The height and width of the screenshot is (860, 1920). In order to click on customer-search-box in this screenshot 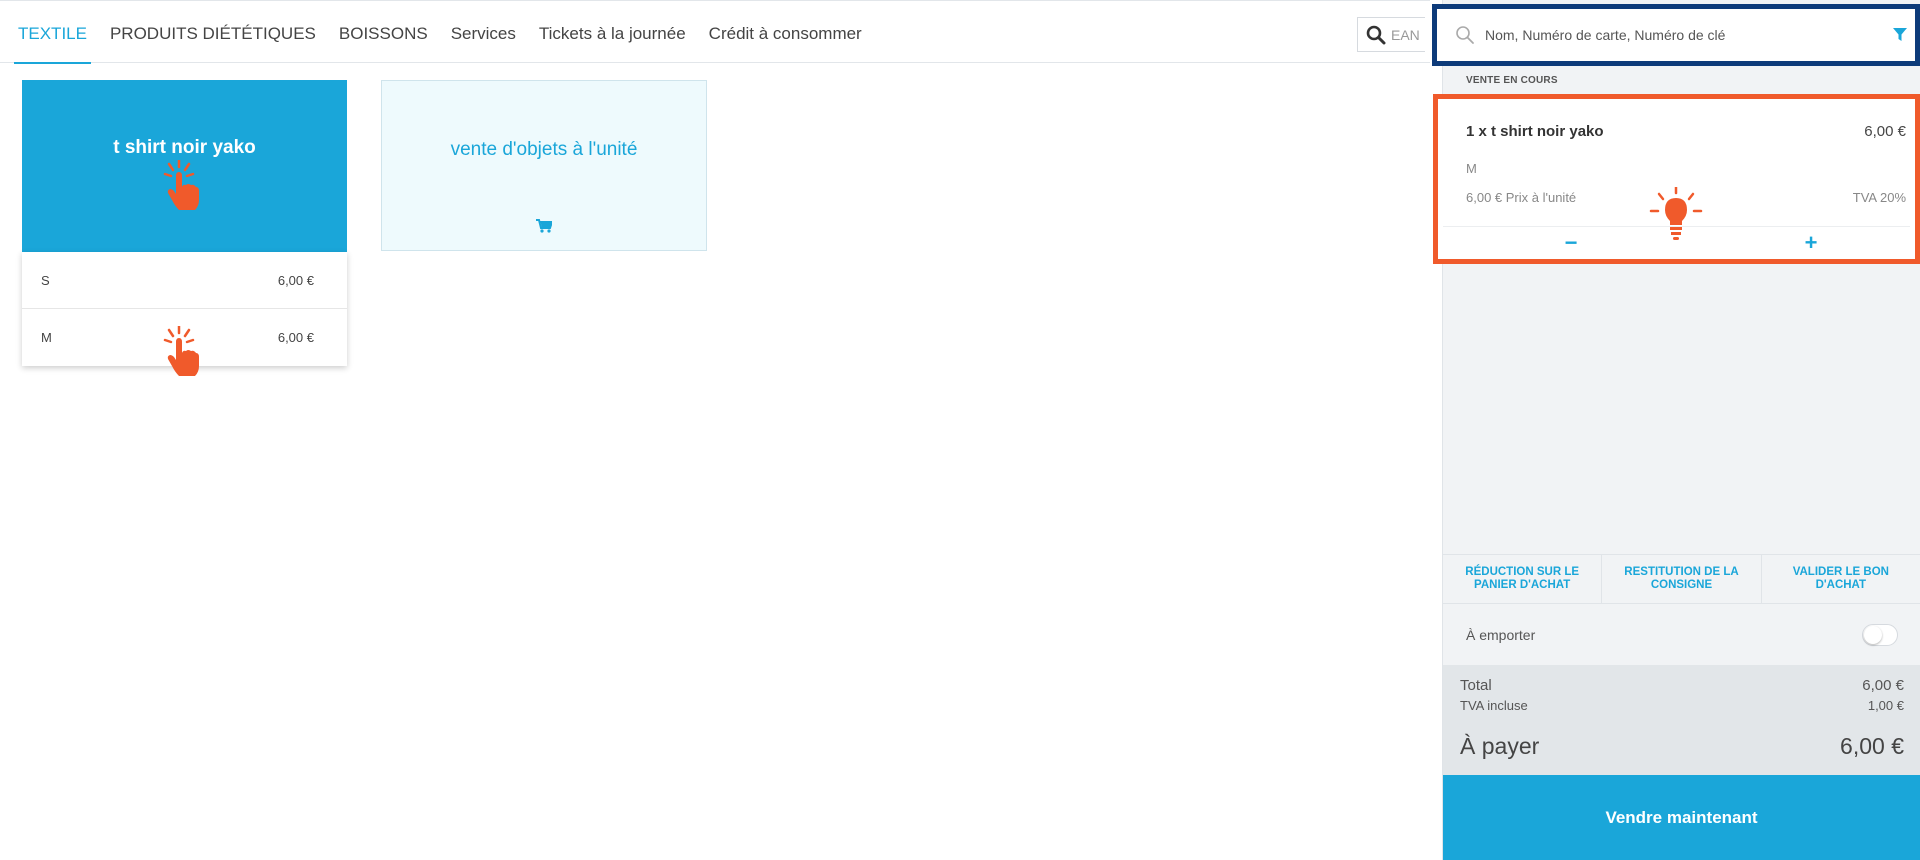, I will do `click(1676, 35)`.